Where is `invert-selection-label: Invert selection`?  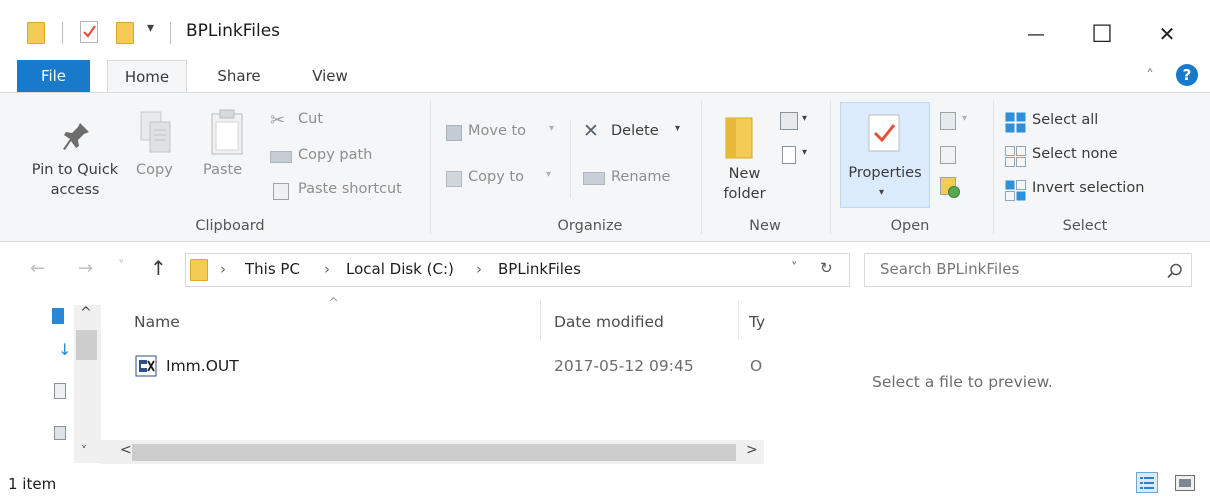 invert-selection-label: Invert selection is located at coordinates (1088, 188).